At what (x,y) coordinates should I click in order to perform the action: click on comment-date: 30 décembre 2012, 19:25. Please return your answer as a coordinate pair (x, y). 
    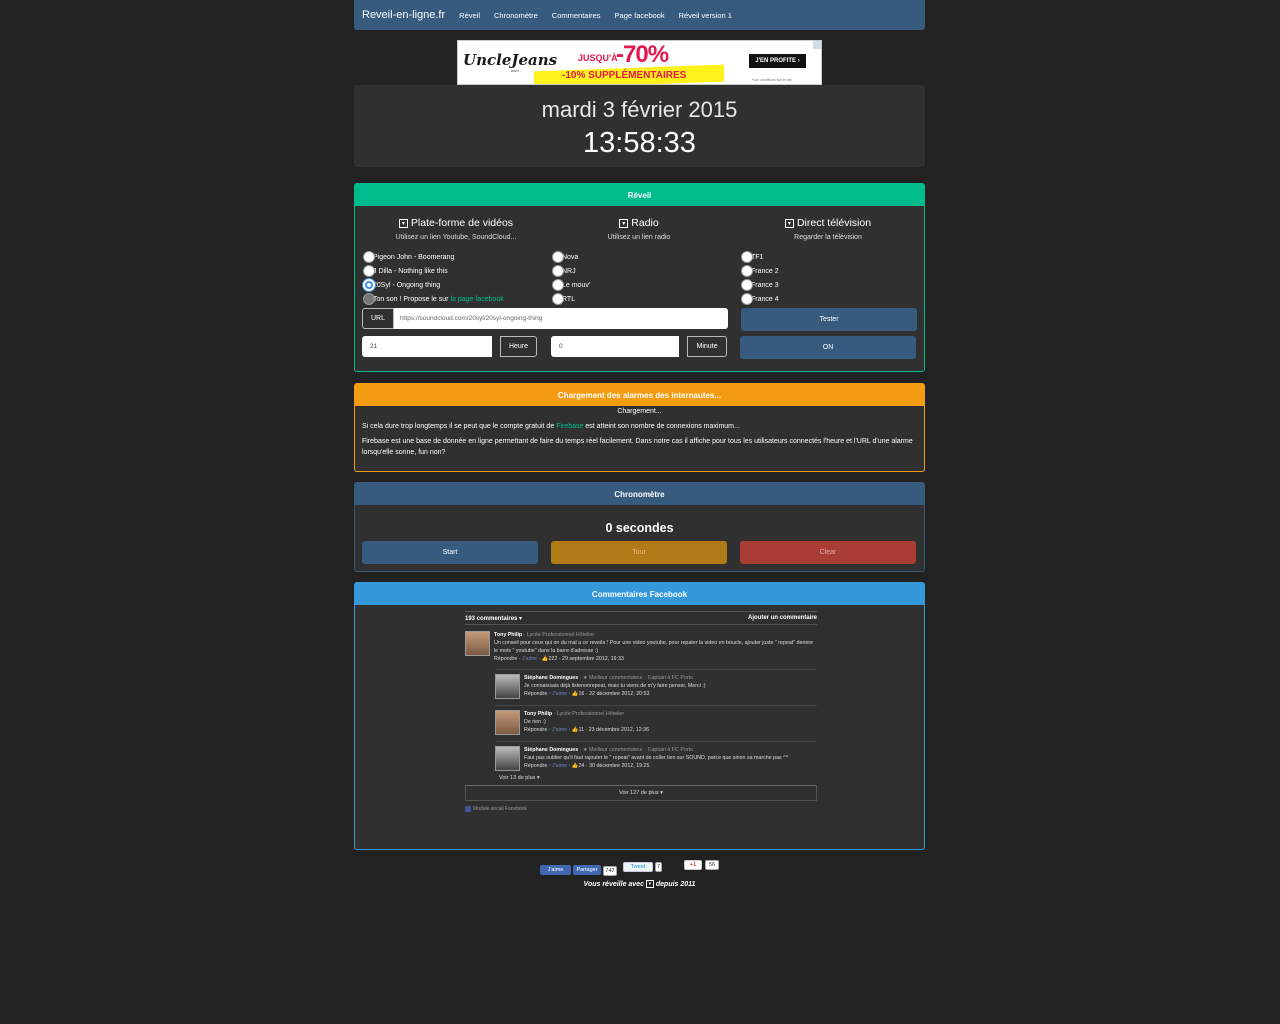
    Looking at the image, I should click on (619, 766).